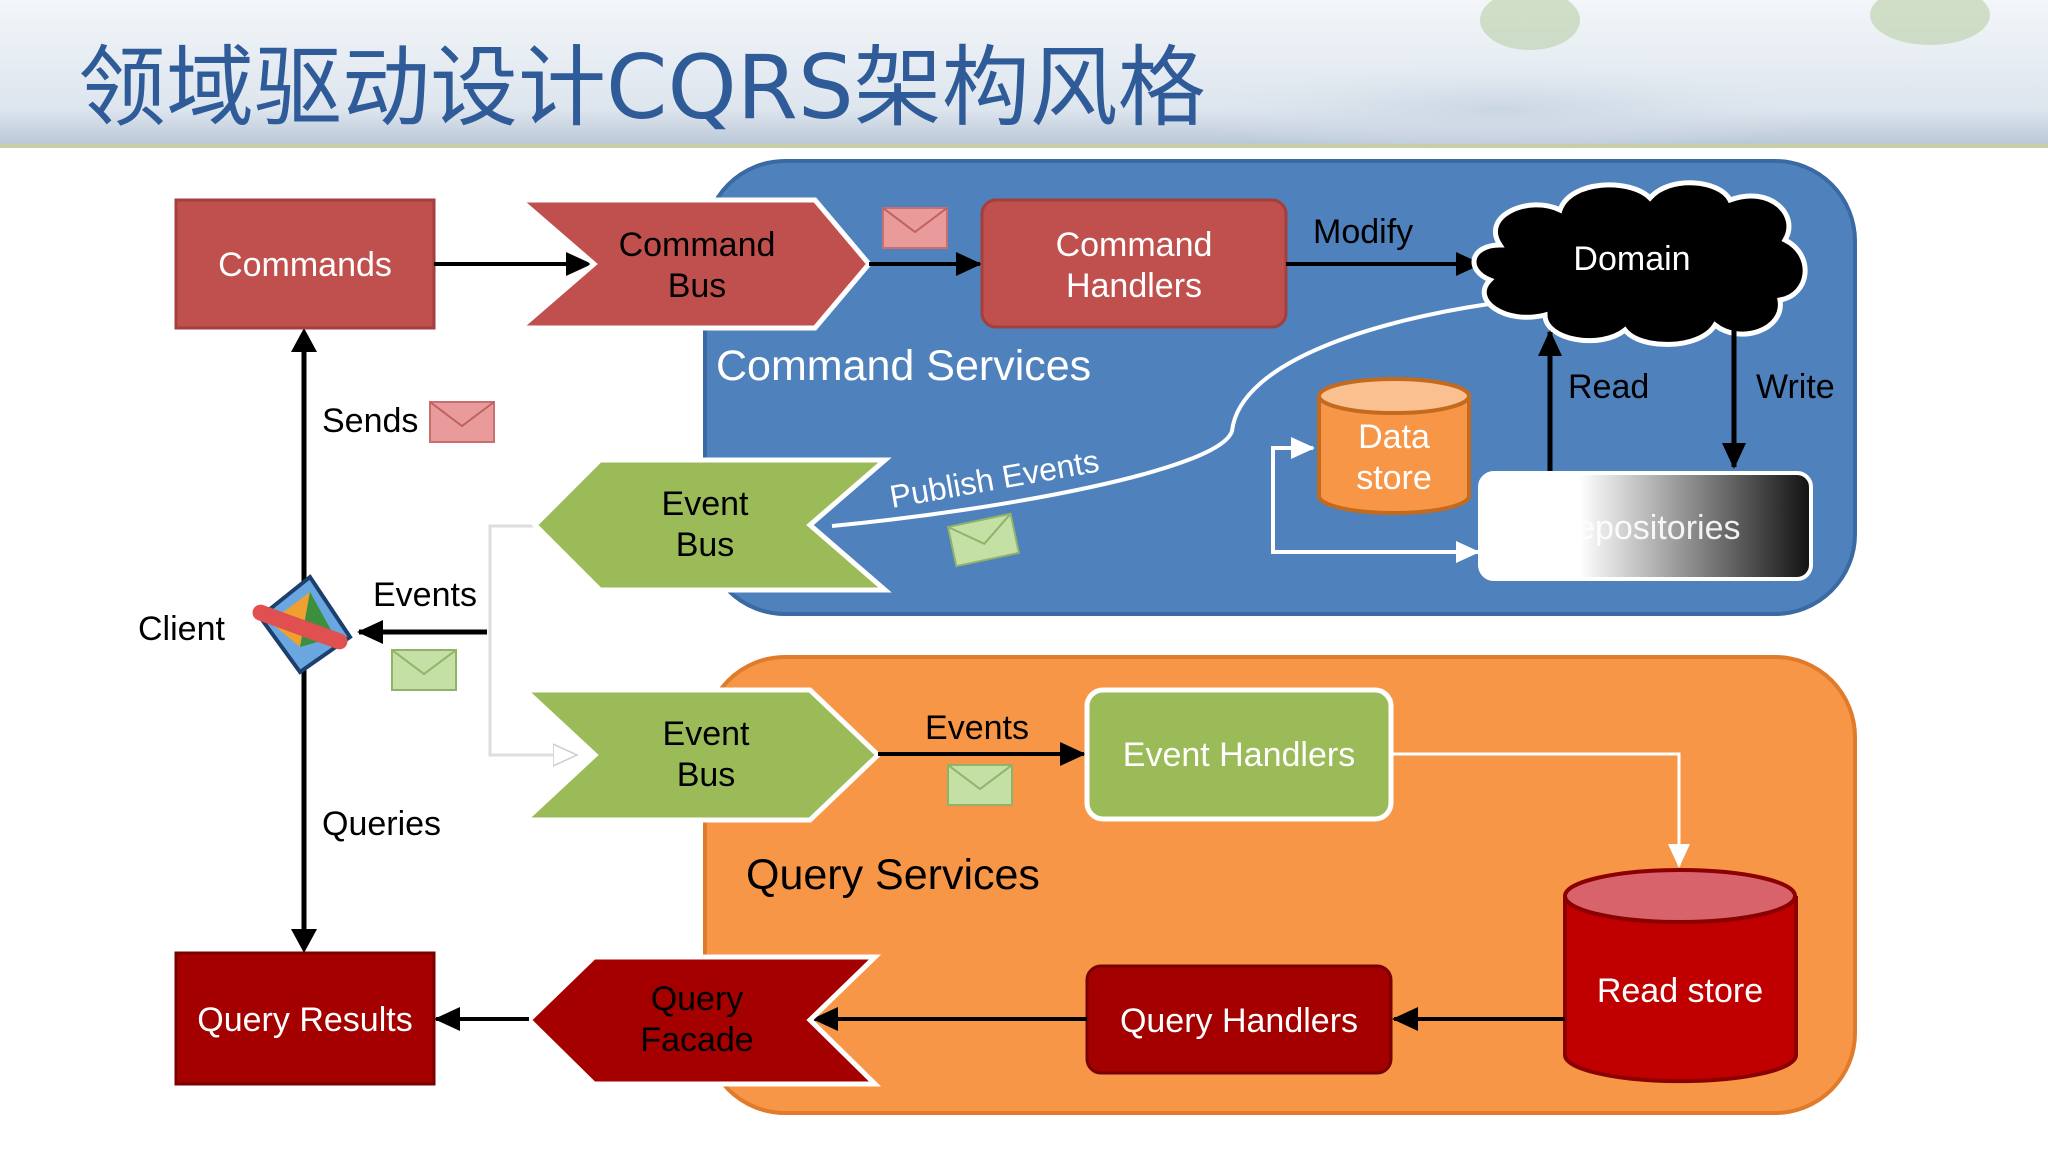 The width and height of the screenshot is (2048, 1151). I want to click on write-label: Write, so click(1795, 387).